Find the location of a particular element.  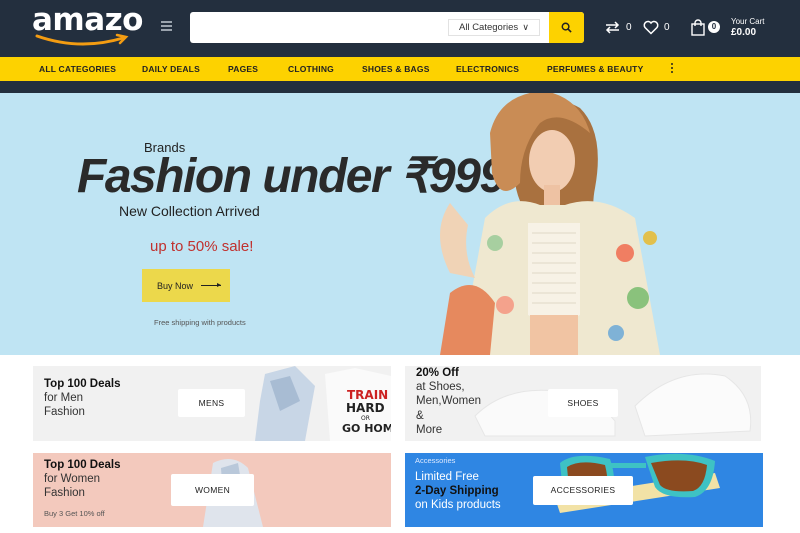

cart-label: Your Cart is located at coordinates (748, 21).